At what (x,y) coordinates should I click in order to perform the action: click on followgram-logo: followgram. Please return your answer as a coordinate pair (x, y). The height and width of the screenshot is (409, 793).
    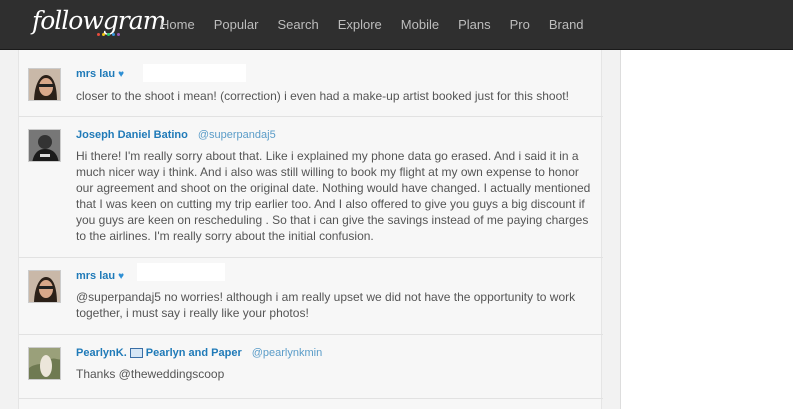
    Looking at the image, I should click on (99, 20).